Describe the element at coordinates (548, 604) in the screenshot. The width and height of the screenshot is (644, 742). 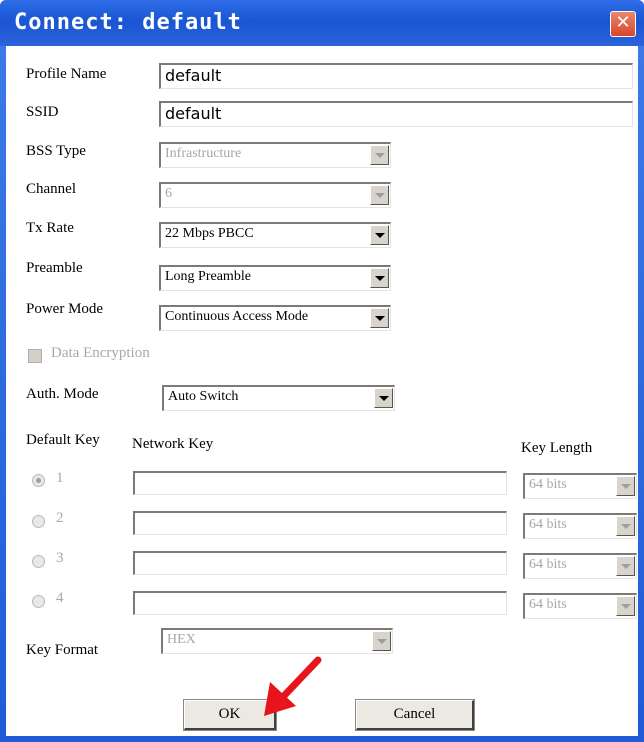
I see `key-4-length-value: 64 bits` at that location.